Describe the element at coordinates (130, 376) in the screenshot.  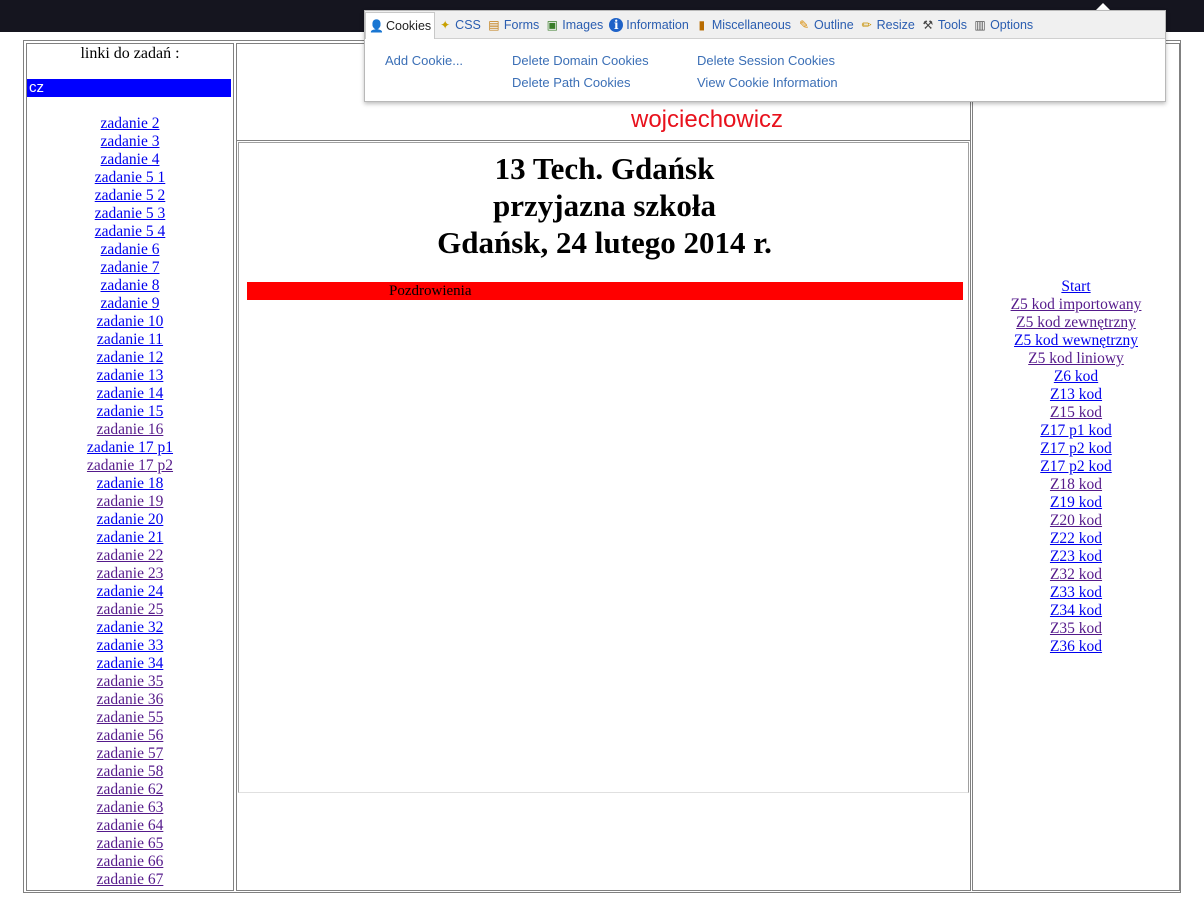
I see `task-link: zadanie 13` at that location.